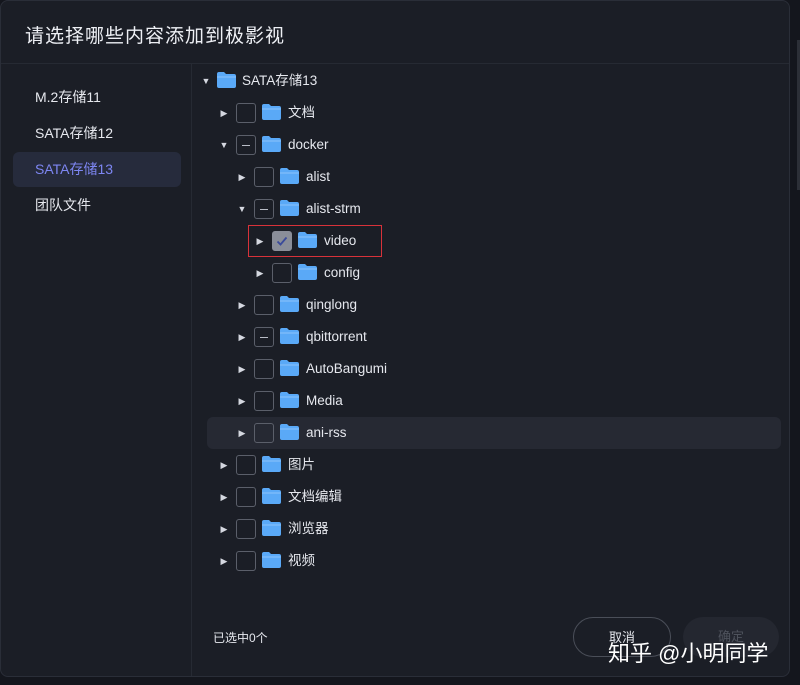 Image resolution: width=800 pixels, height=685 pixels. Describe the element at coordinates (308, 528) in the screenshot. I see `folder-label: 浏览器` at that location.